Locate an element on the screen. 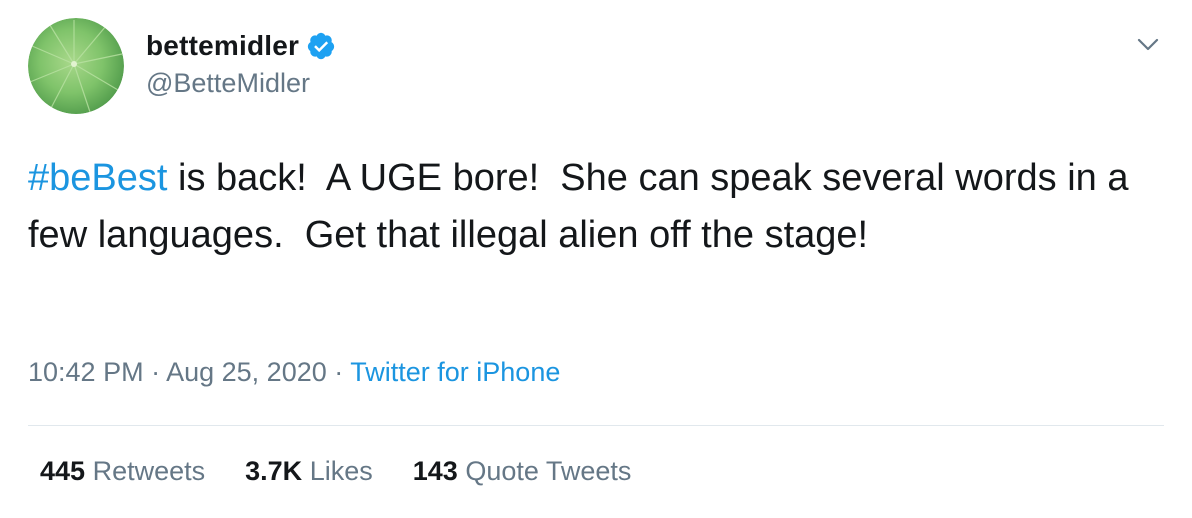  tweet-source-link: Twitter for iPhone is located at coordinates (455, 372).